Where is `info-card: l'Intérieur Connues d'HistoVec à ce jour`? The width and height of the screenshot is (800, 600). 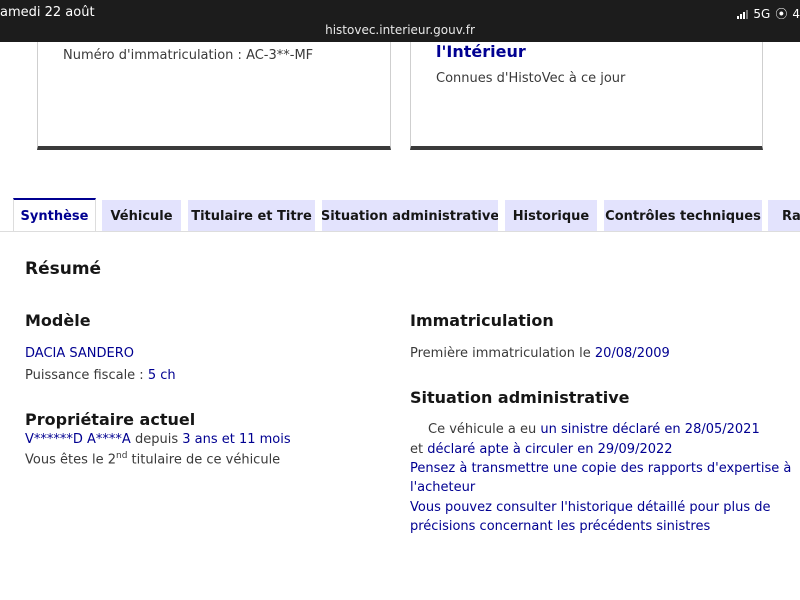 info-card: l'Intérieur Connues d'HistoVec à ce jour is located at coordinates (586, 96).